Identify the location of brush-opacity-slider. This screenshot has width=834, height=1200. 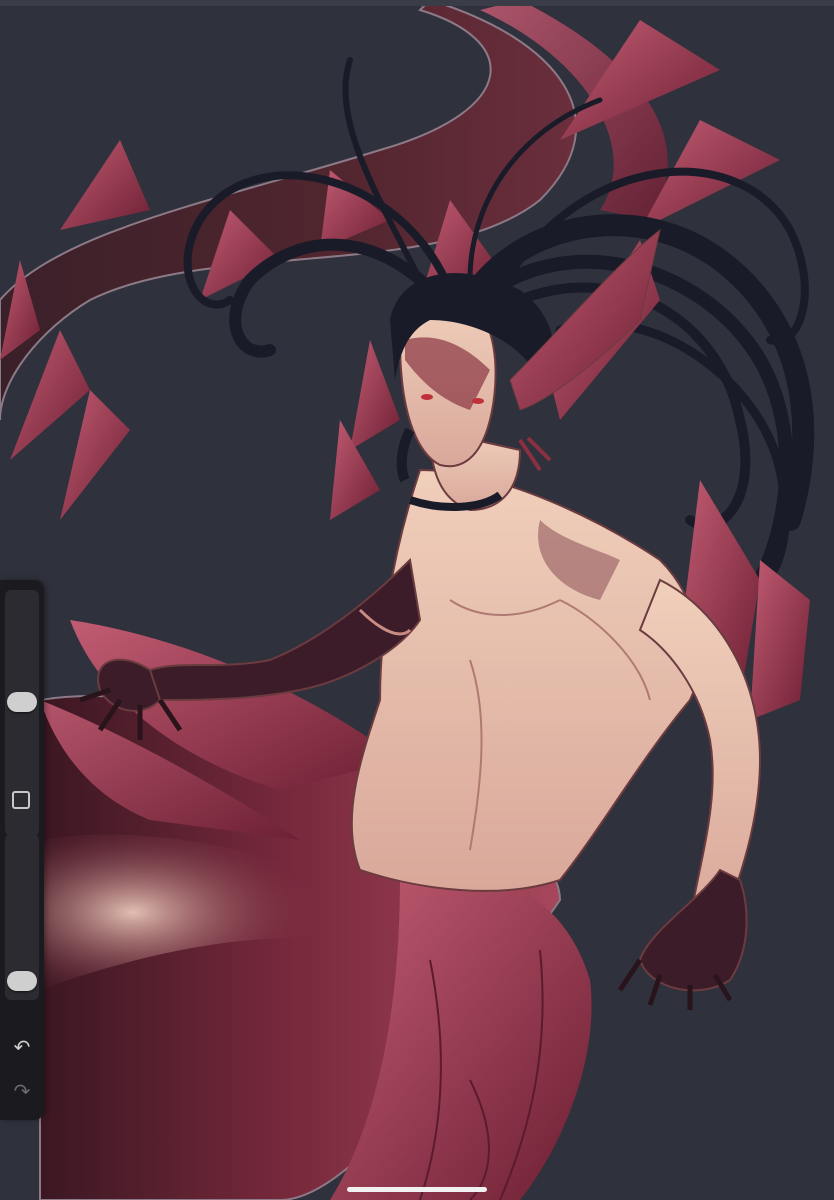
(22, 917).